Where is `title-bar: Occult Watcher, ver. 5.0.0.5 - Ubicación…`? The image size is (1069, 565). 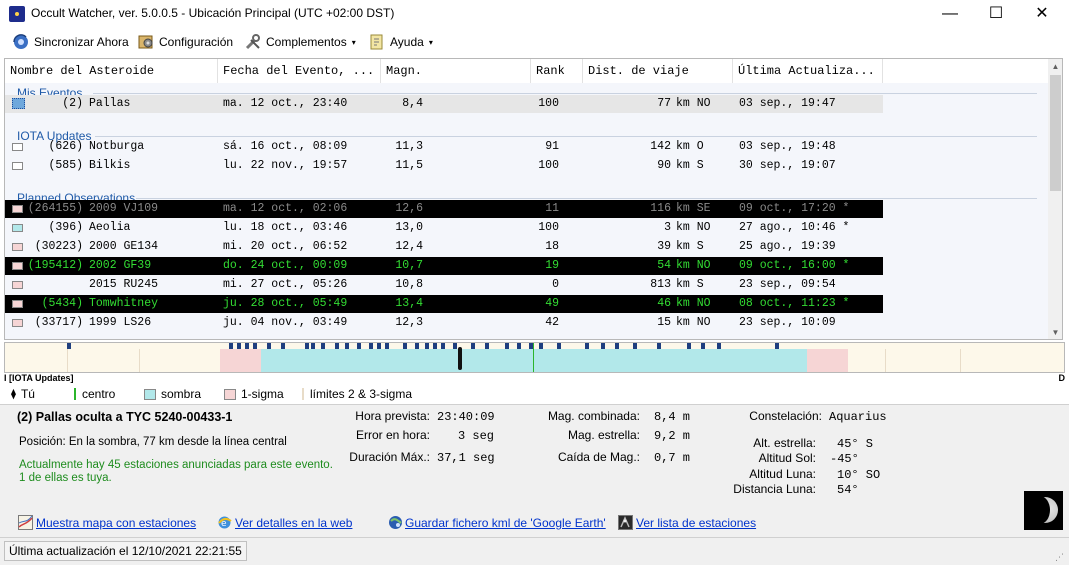 title-bar: Occult Watcher, ver. 5.0.0.5 - Ubicación… is located at coordinates (534, 14).